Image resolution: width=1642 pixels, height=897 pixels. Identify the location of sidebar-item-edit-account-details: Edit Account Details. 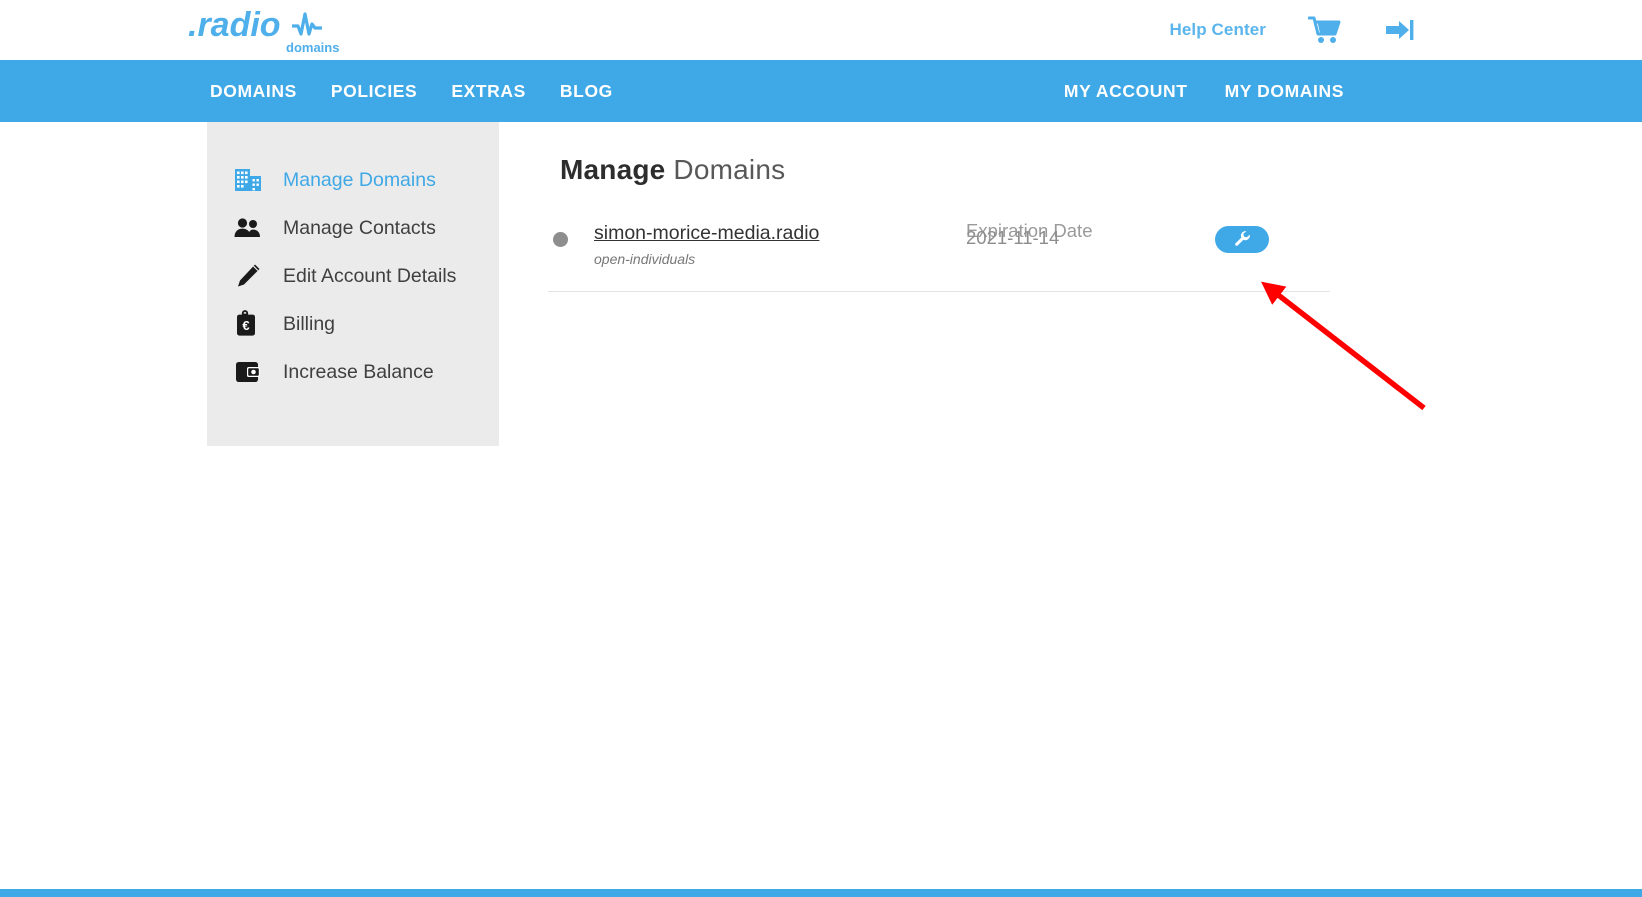
(353, 276).